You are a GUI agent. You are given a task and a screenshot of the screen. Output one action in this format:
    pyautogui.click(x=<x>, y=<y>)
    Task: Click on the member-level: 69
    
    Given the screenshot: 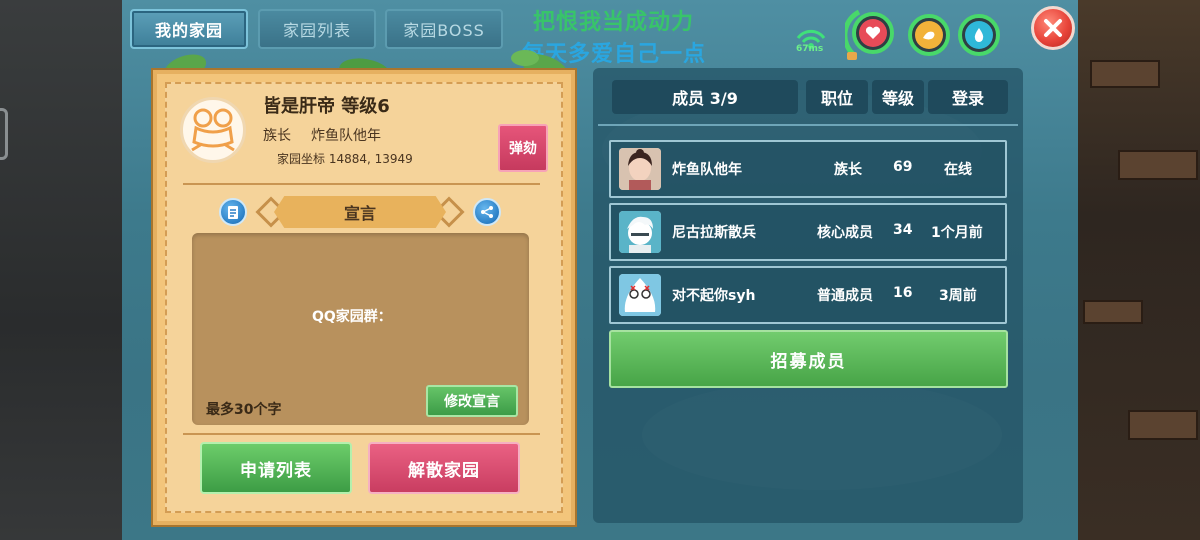 What is the action you would take?
    pyautogui.click(x=903, y=167)
    